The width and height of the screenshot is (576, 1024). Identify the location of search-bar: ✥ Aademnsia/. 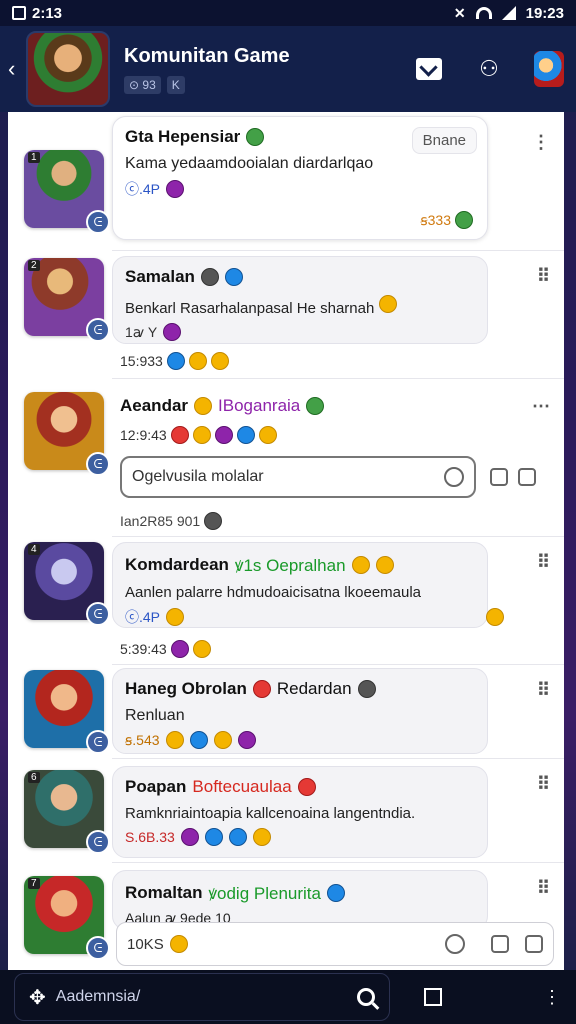
(202, 997).